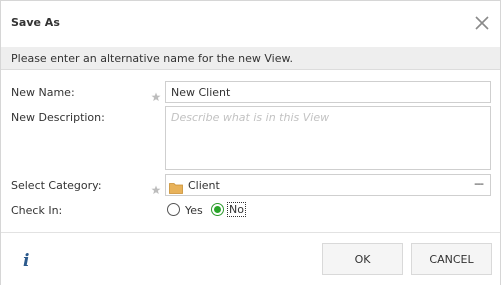 This screenshot has height=285, width=501. I want to click on cancel-button: CANCEL, so click(451, 259).